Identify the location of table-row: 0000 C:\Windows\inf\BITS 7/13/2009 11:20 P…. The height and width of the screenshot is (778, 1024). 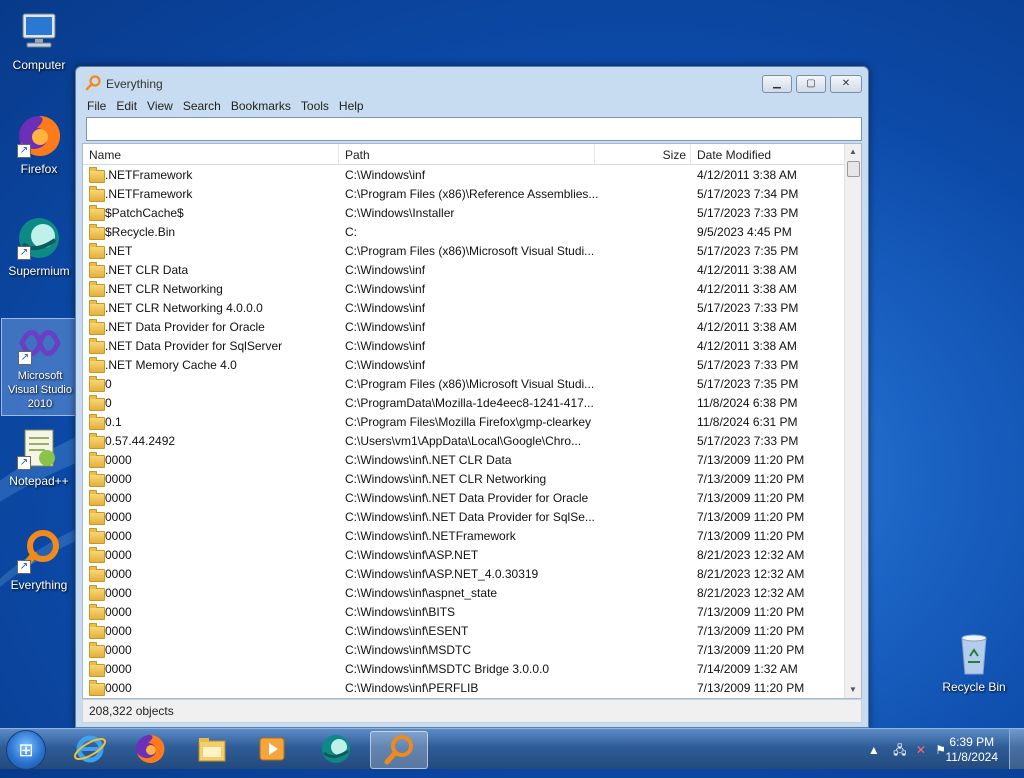
(464, 612).